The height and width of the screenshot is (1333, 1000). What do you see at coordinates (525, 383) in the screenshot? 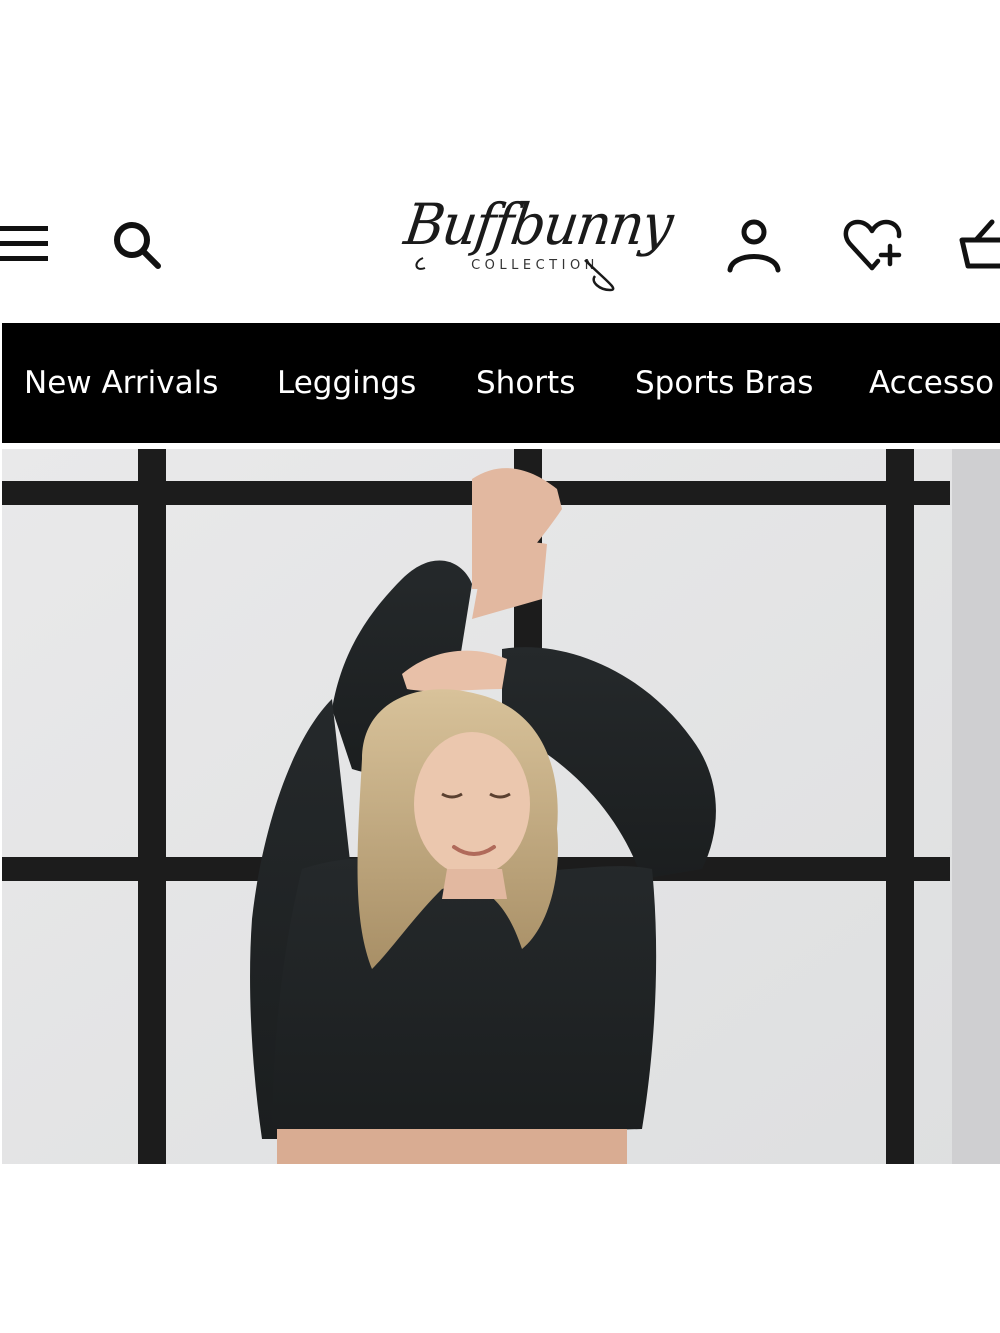
I see `nav-item-shorts: Shorts` at bounding box center [525, 383].